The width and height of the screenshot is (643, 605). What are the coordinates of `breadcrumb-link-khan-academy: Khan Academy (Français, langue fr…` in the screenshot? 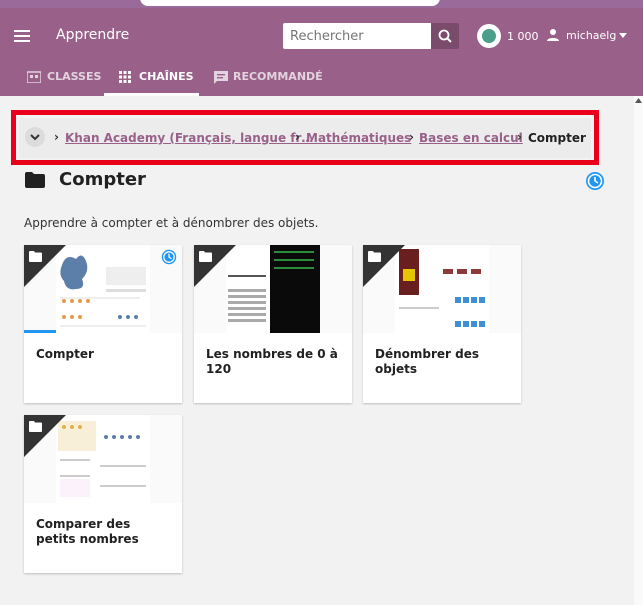 It's located at (189, 138).